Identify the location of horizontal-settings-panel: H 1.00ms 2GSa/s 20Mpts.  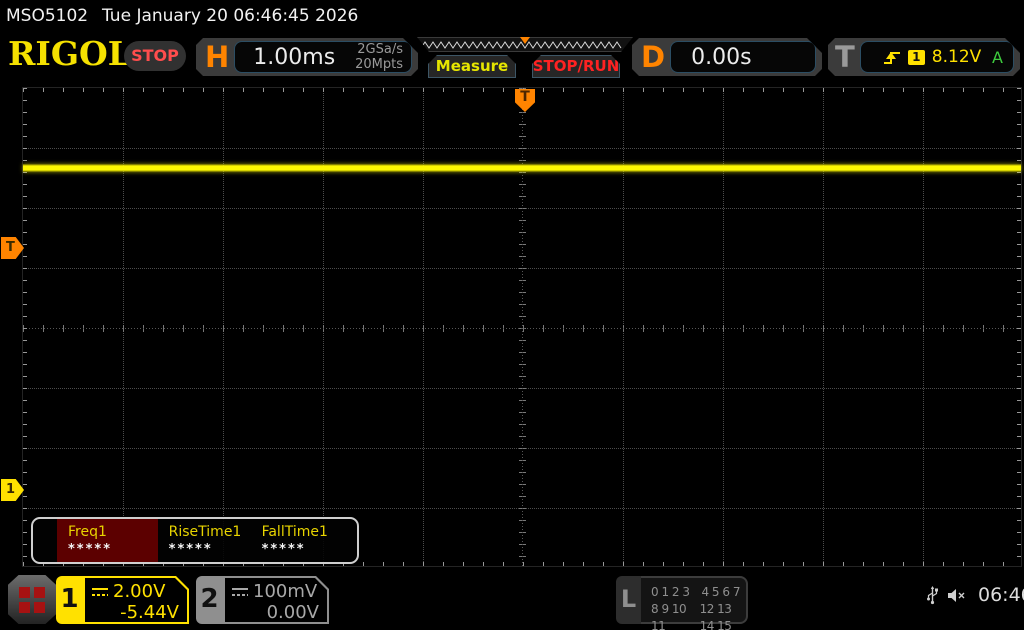
(307, 57).